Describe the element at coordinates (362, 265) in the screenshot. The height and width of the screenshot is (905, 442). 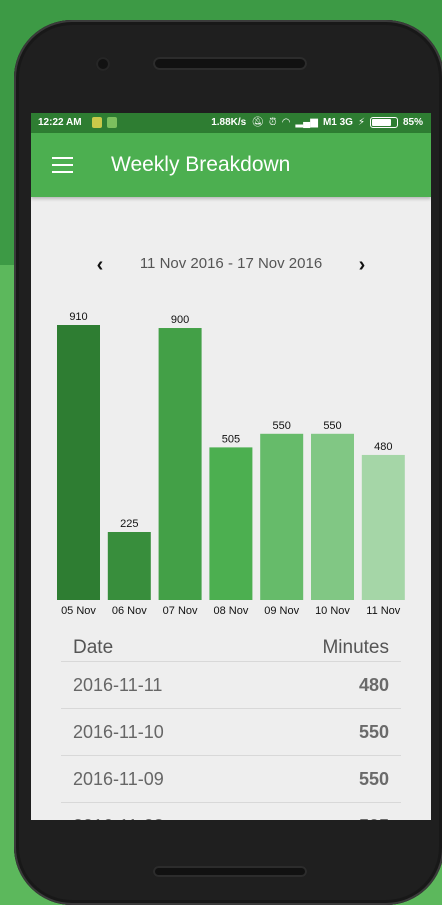
I see `chevron-right-icon: ›` at that location.